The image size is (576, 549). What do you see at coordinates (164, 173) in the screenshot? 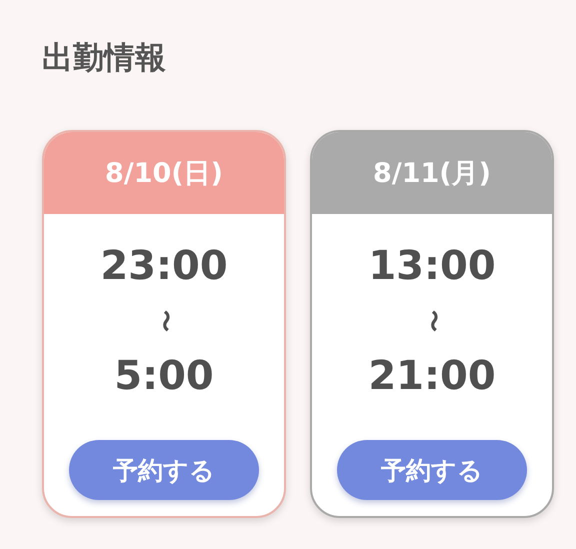
I see `date-header: 8/10(日)` at bounding box center [164, 173].